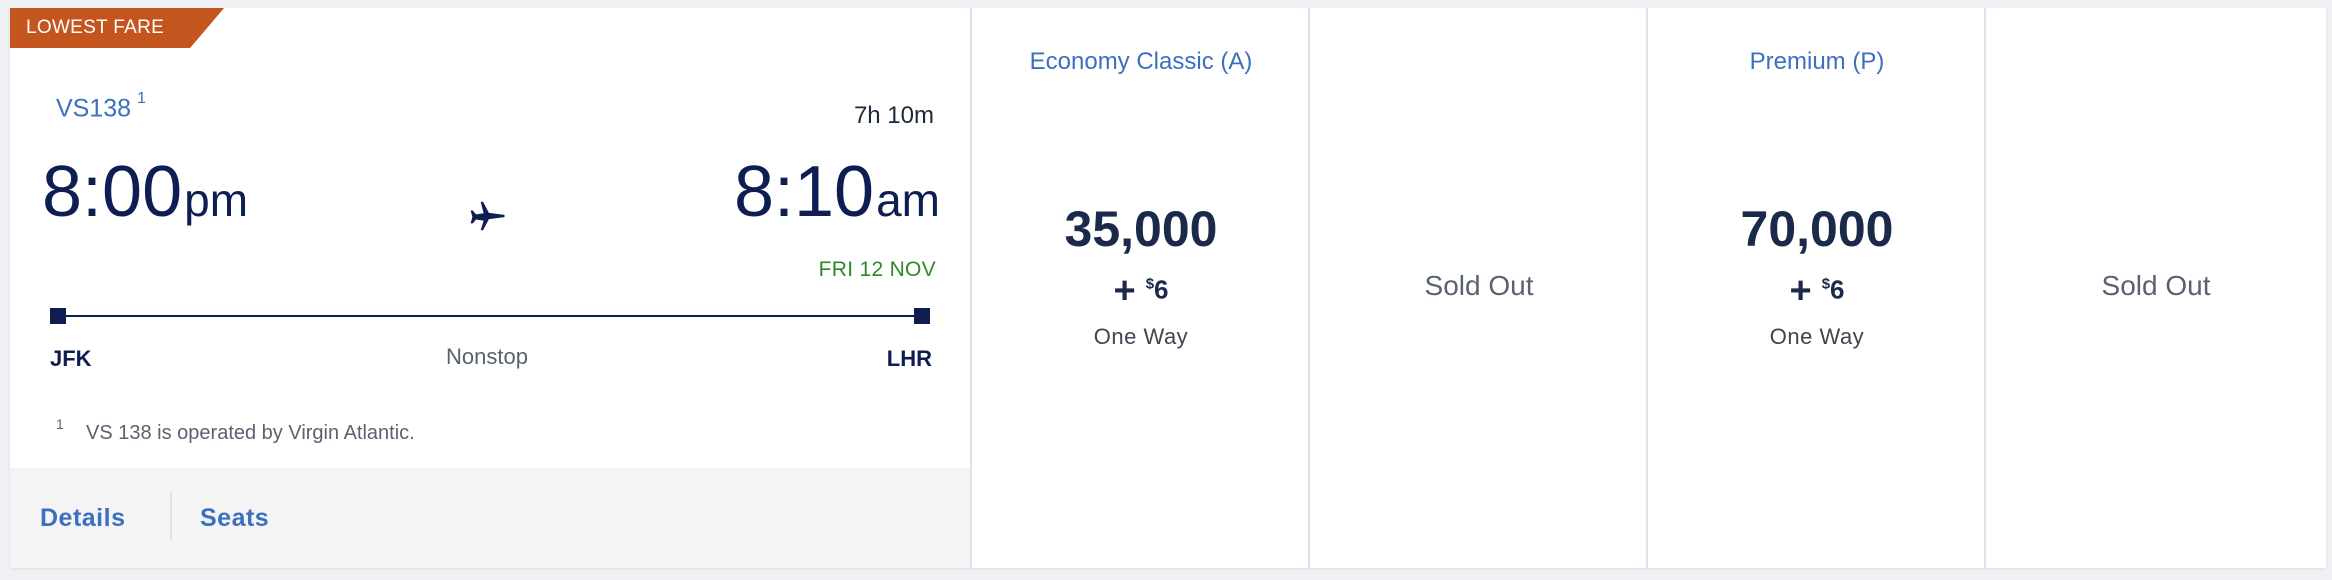 This screenshot has height=580, width=2332. What do you see at coordinates (804, 192) in the screenshot?
I see `arrival-time-value: 8:10` at bounding box center [804, 192].